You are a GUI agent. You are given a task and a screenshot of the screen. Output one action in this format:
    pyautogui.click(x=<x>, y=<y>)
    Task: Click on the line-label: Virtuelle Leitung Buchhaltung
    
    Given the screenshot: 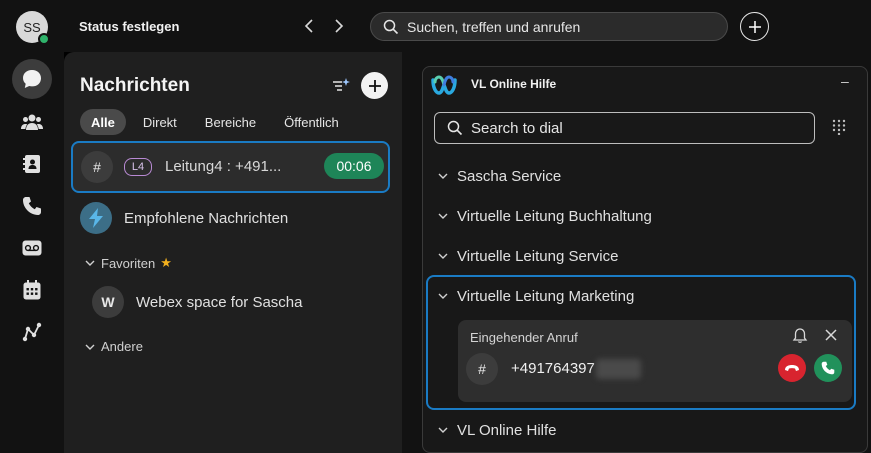 What is the action you would take?
    pyautogui.click(x=554, y=216)
    